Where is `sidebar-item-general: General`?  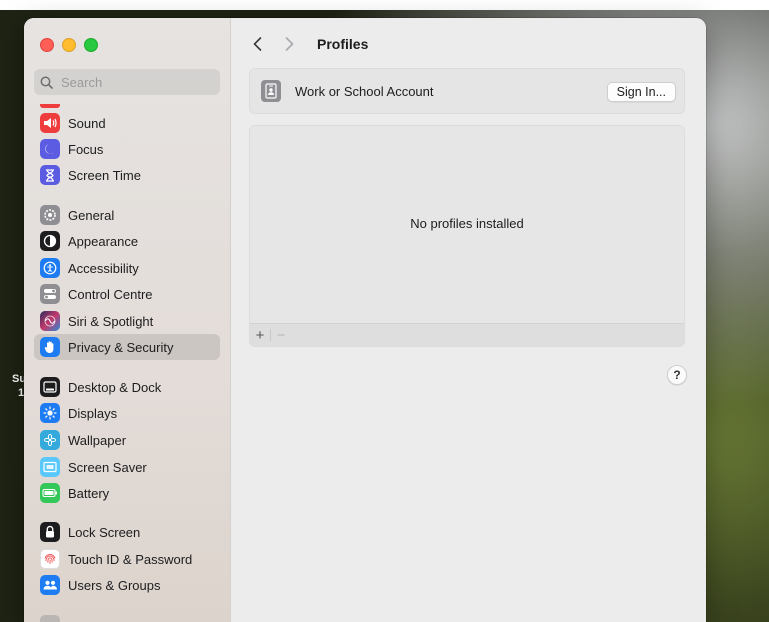 sidebar-item-general: General is located at coordinates (127, 215).